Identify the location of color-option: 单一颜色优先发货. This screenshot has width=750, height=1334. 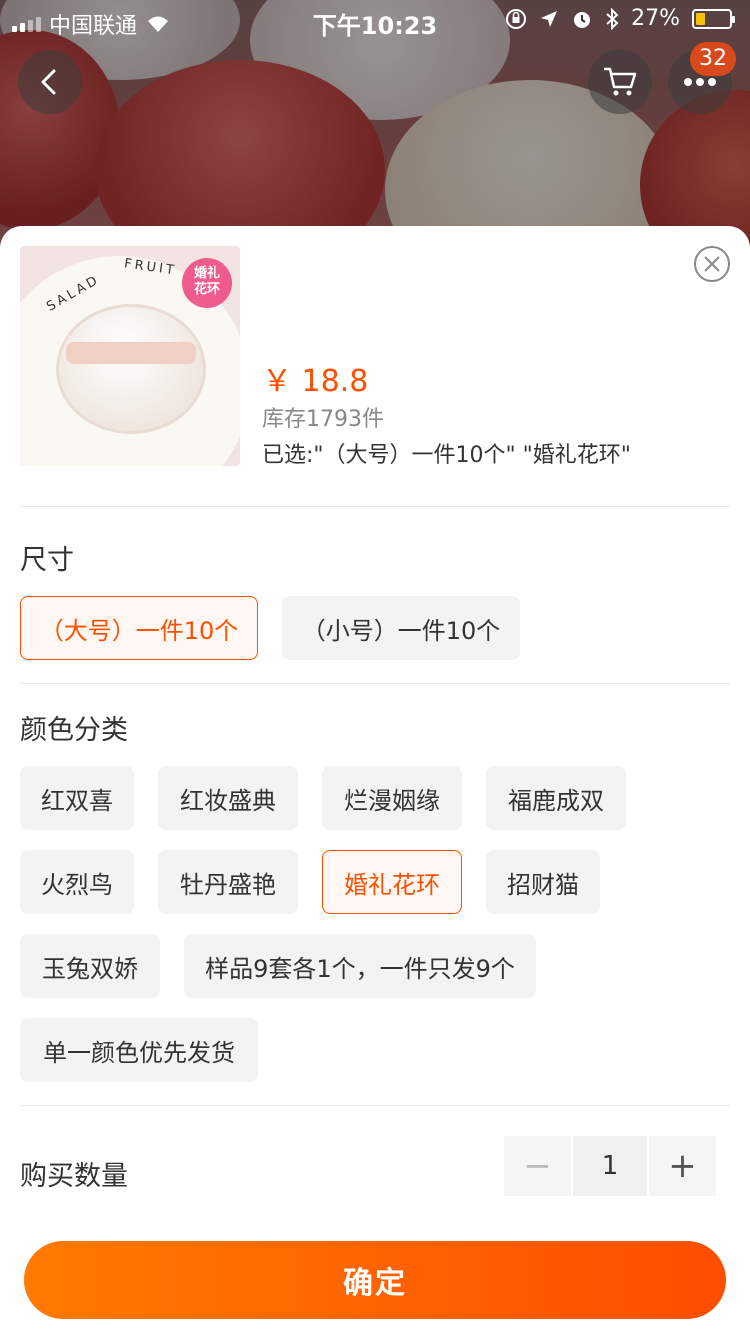
(139, 1050).